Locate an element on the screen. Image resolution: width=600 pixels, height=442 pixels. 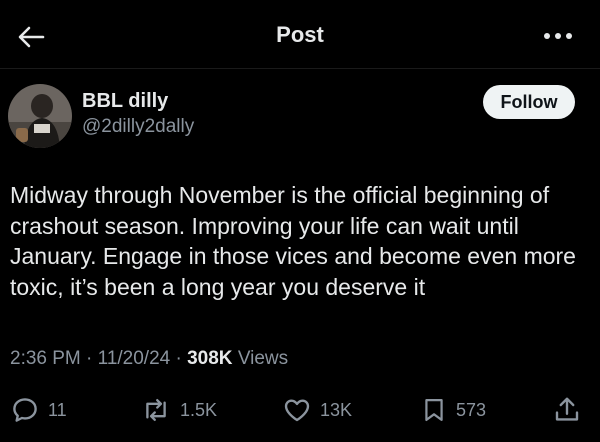
post-time: 2:36 PM is located at coordinates (45, 358).